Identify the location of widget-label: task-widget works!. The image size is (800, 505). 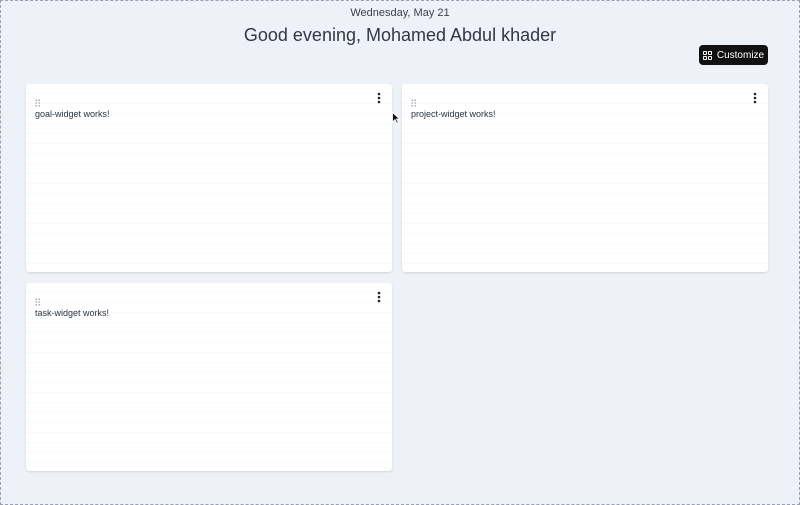
(72, 313).